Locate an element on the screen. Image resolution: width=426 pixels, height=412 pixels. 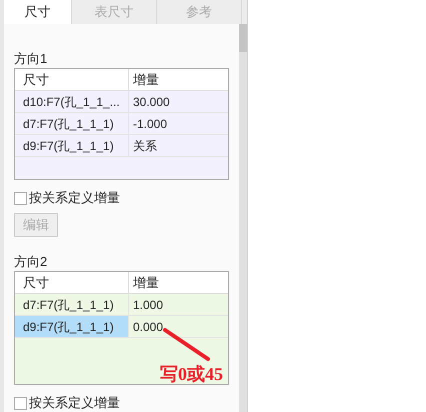
annotation: 写0或45 is located at coordinates (191, 374).